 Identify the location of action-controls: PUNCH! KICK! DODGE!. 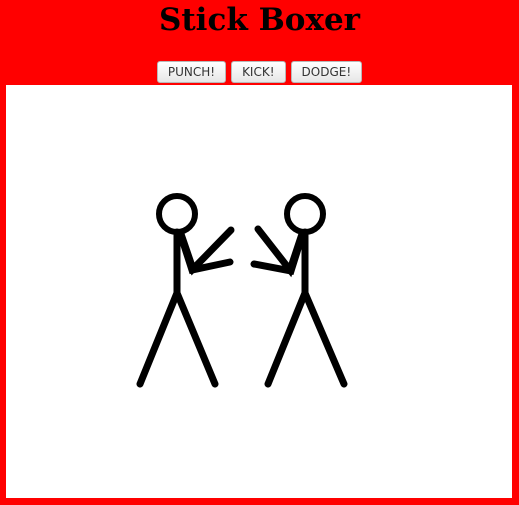
(259, 72).